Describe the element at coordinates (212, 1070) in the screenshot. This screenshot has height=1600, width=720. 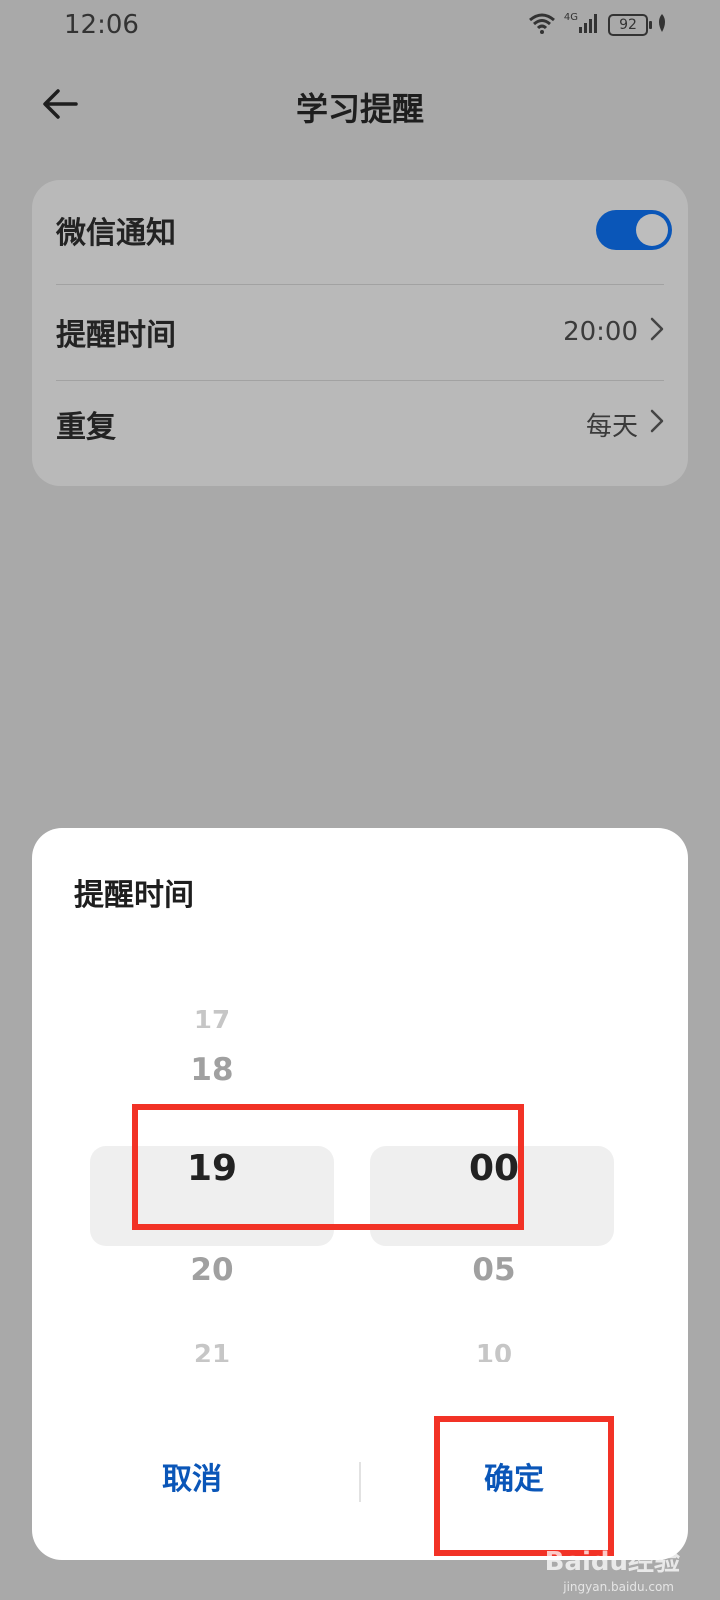
I see `hour-option: 18` at that location.